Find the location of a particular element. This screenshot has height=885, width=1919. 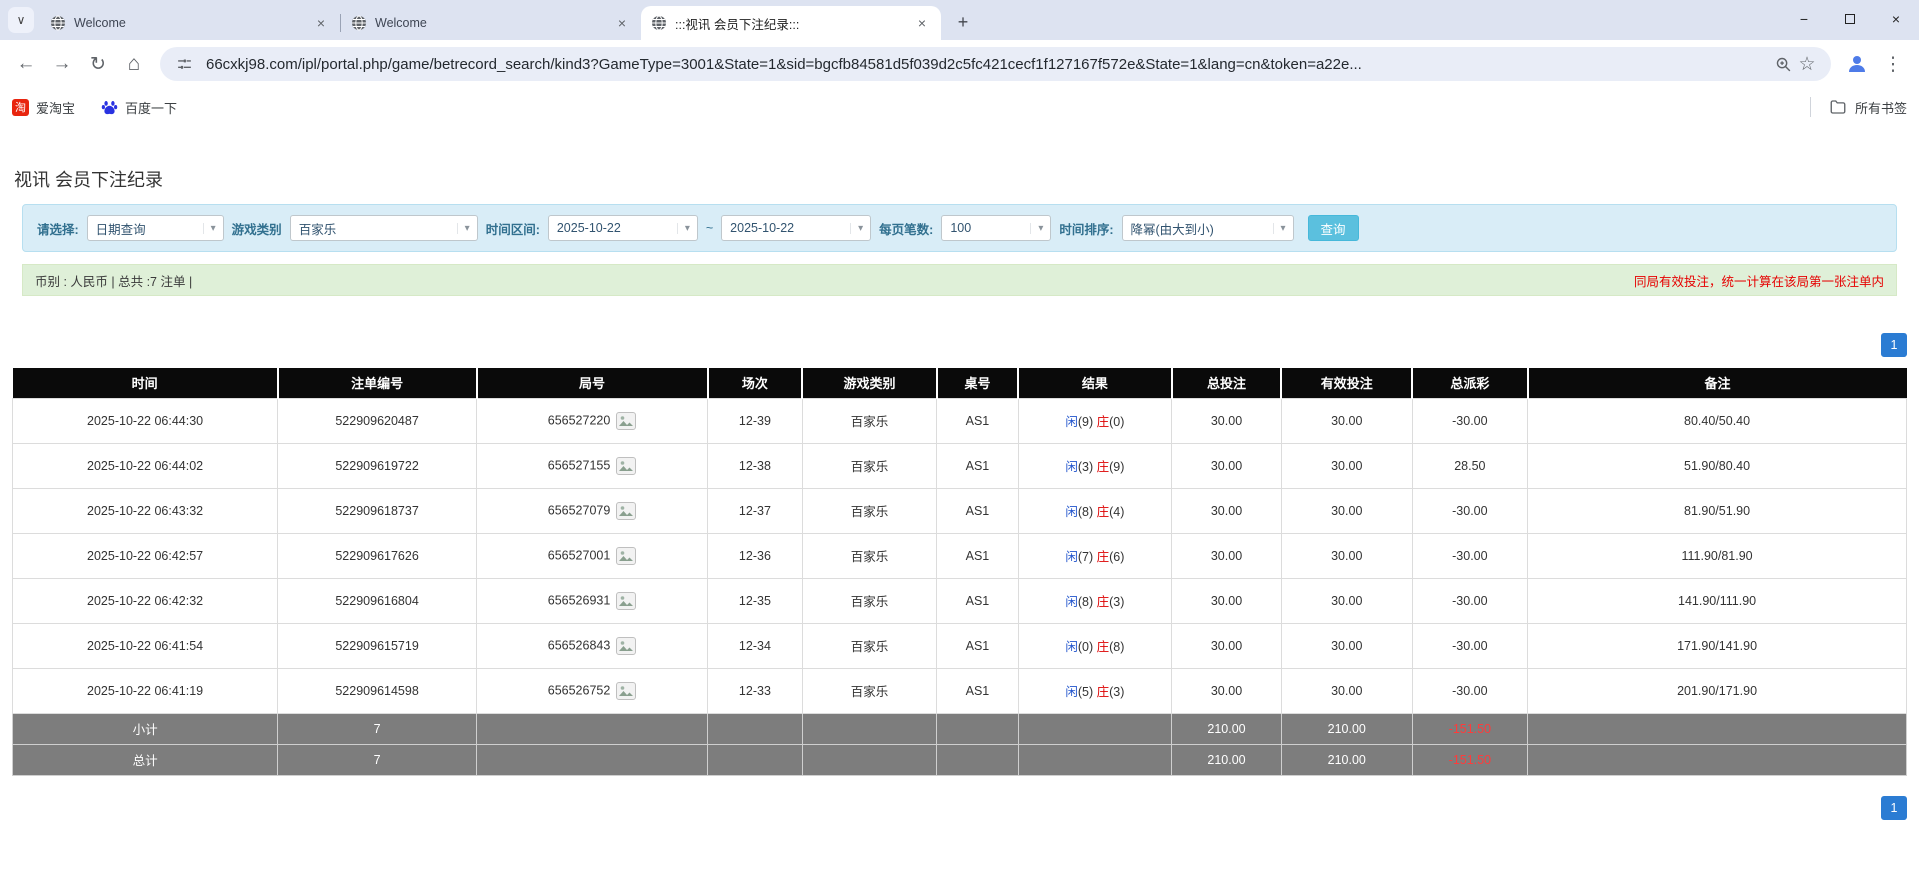

footer-label: 小计 is located at coordinates (145, 728).